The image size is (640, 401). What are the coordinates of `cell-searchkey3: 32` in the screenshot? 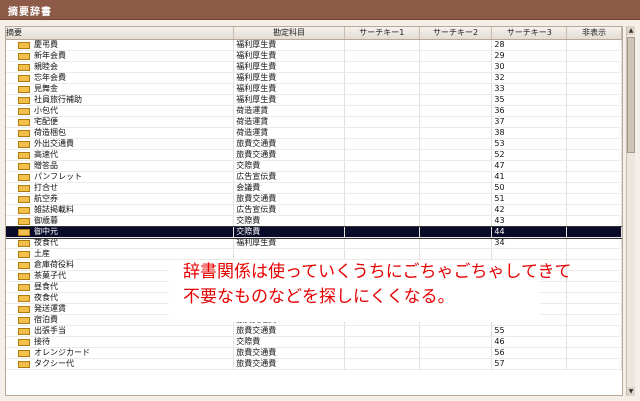 It's located at (530, 78).